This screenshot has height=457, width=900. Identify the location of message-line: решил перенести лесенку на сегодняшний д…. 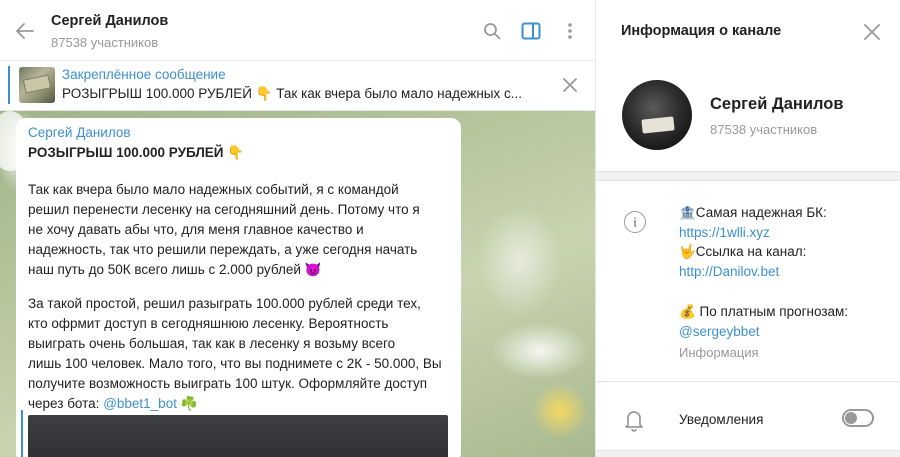
(224, 209).